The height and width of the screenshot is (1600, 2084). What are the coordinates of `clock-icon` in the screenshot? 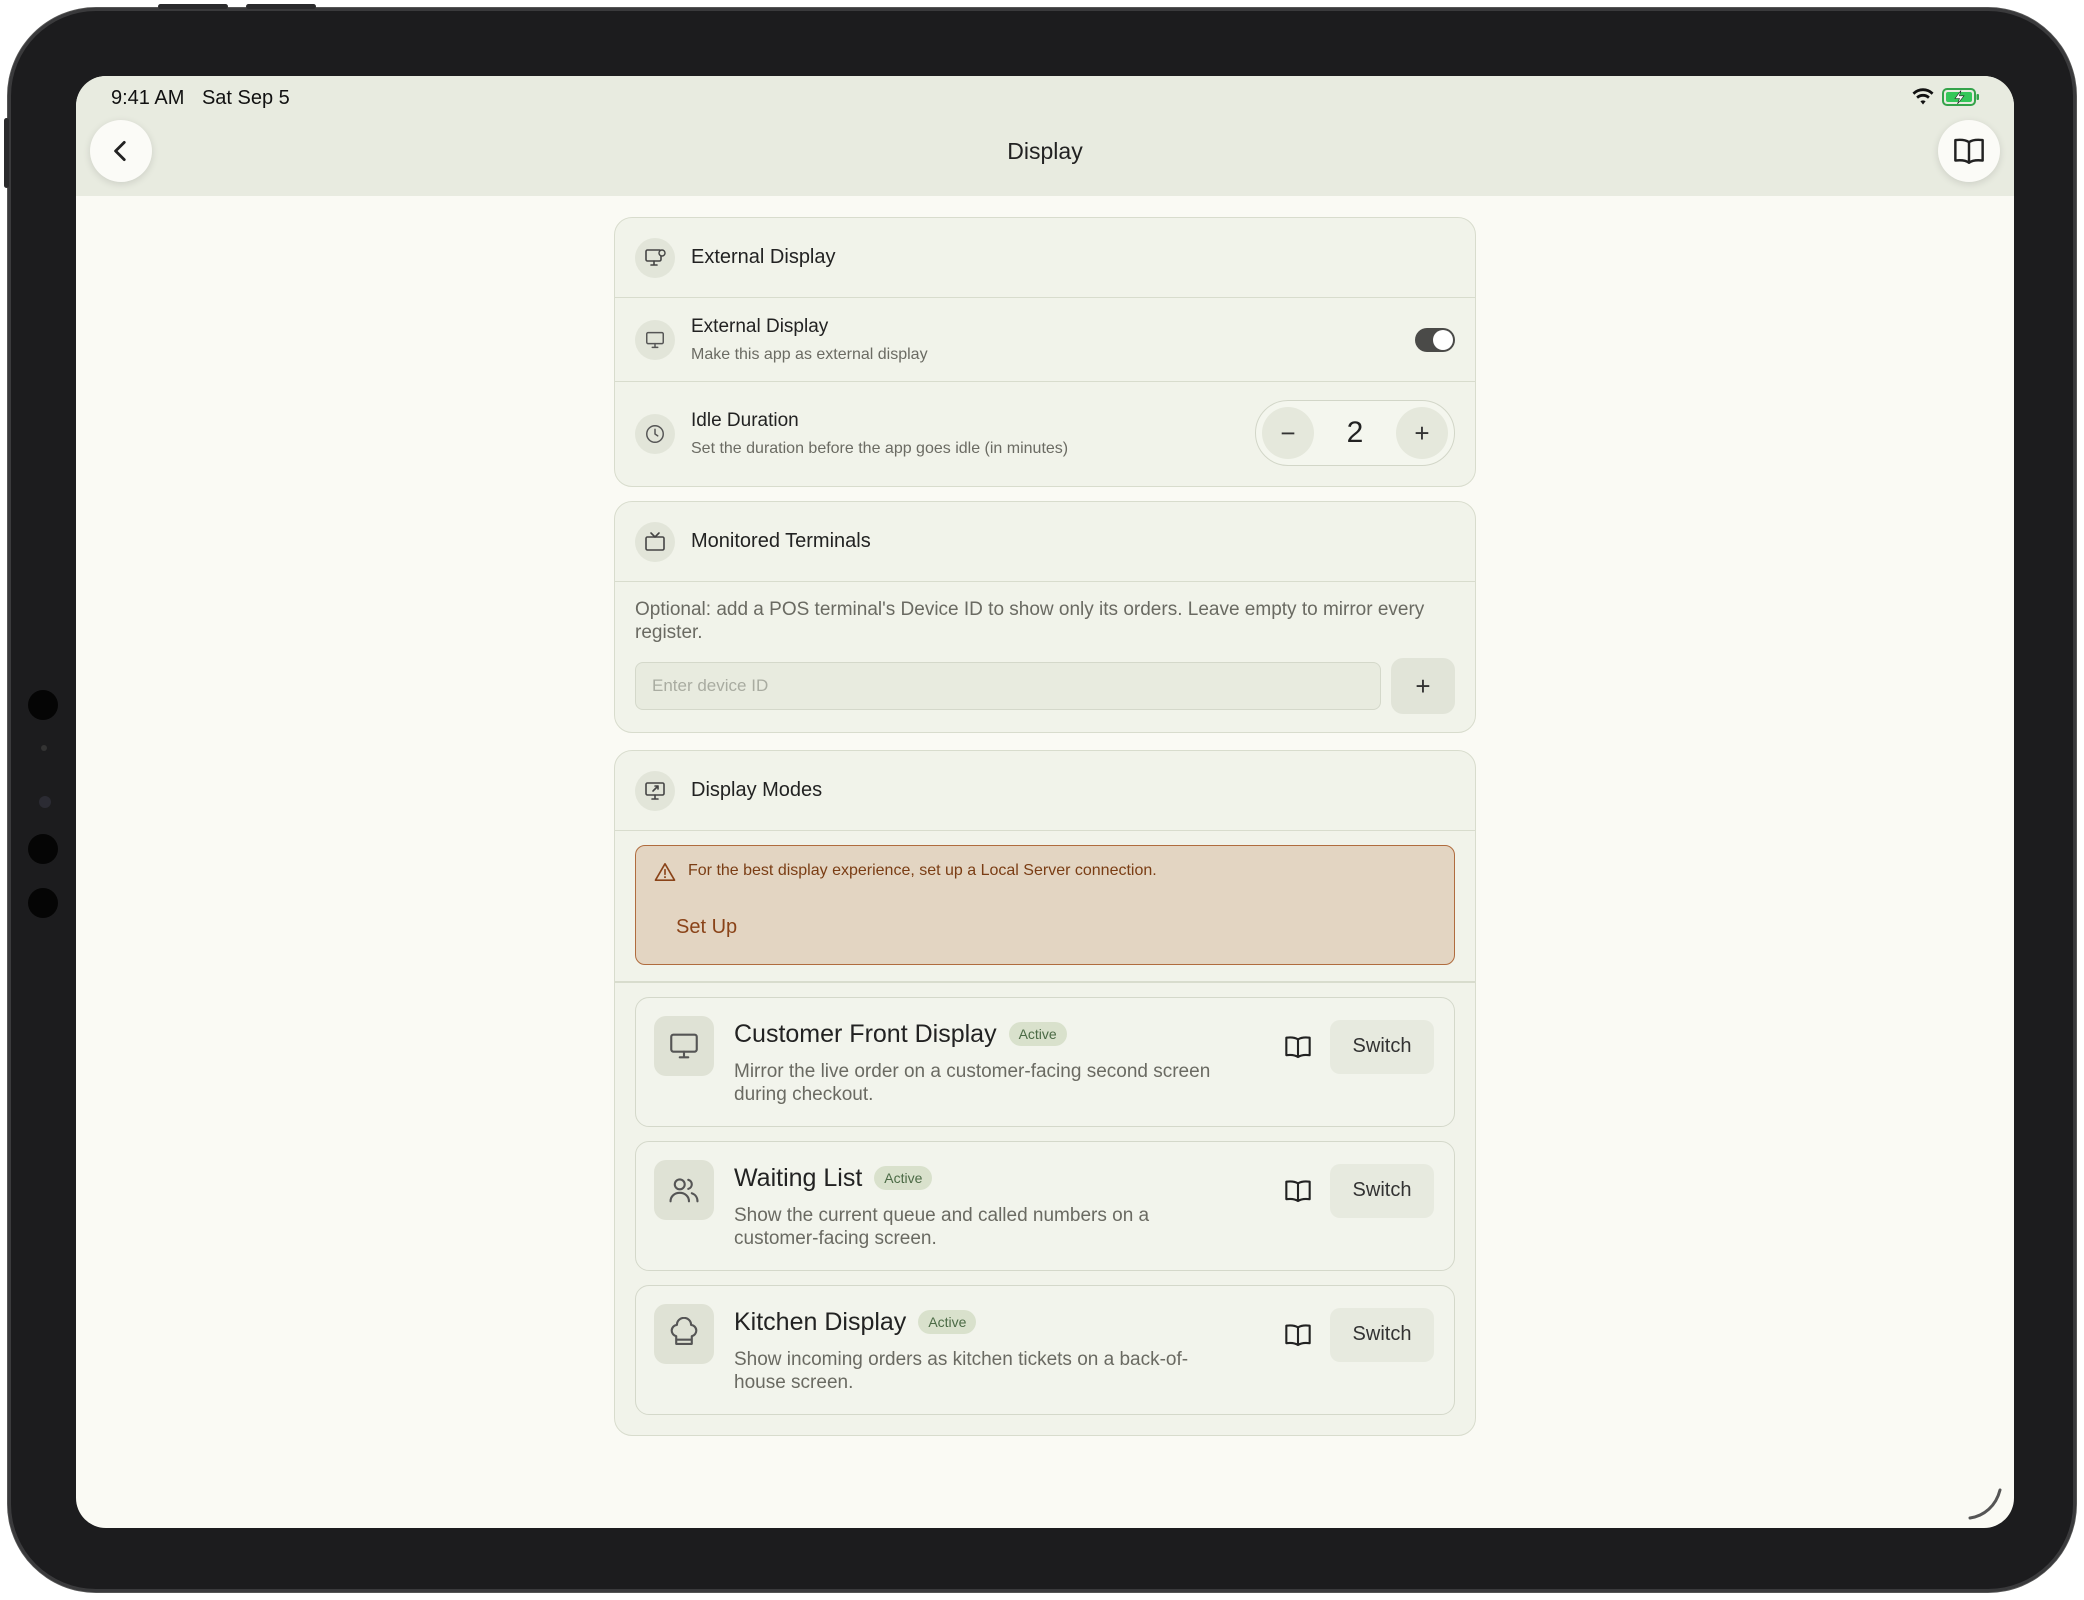 It's located at (655, 434).